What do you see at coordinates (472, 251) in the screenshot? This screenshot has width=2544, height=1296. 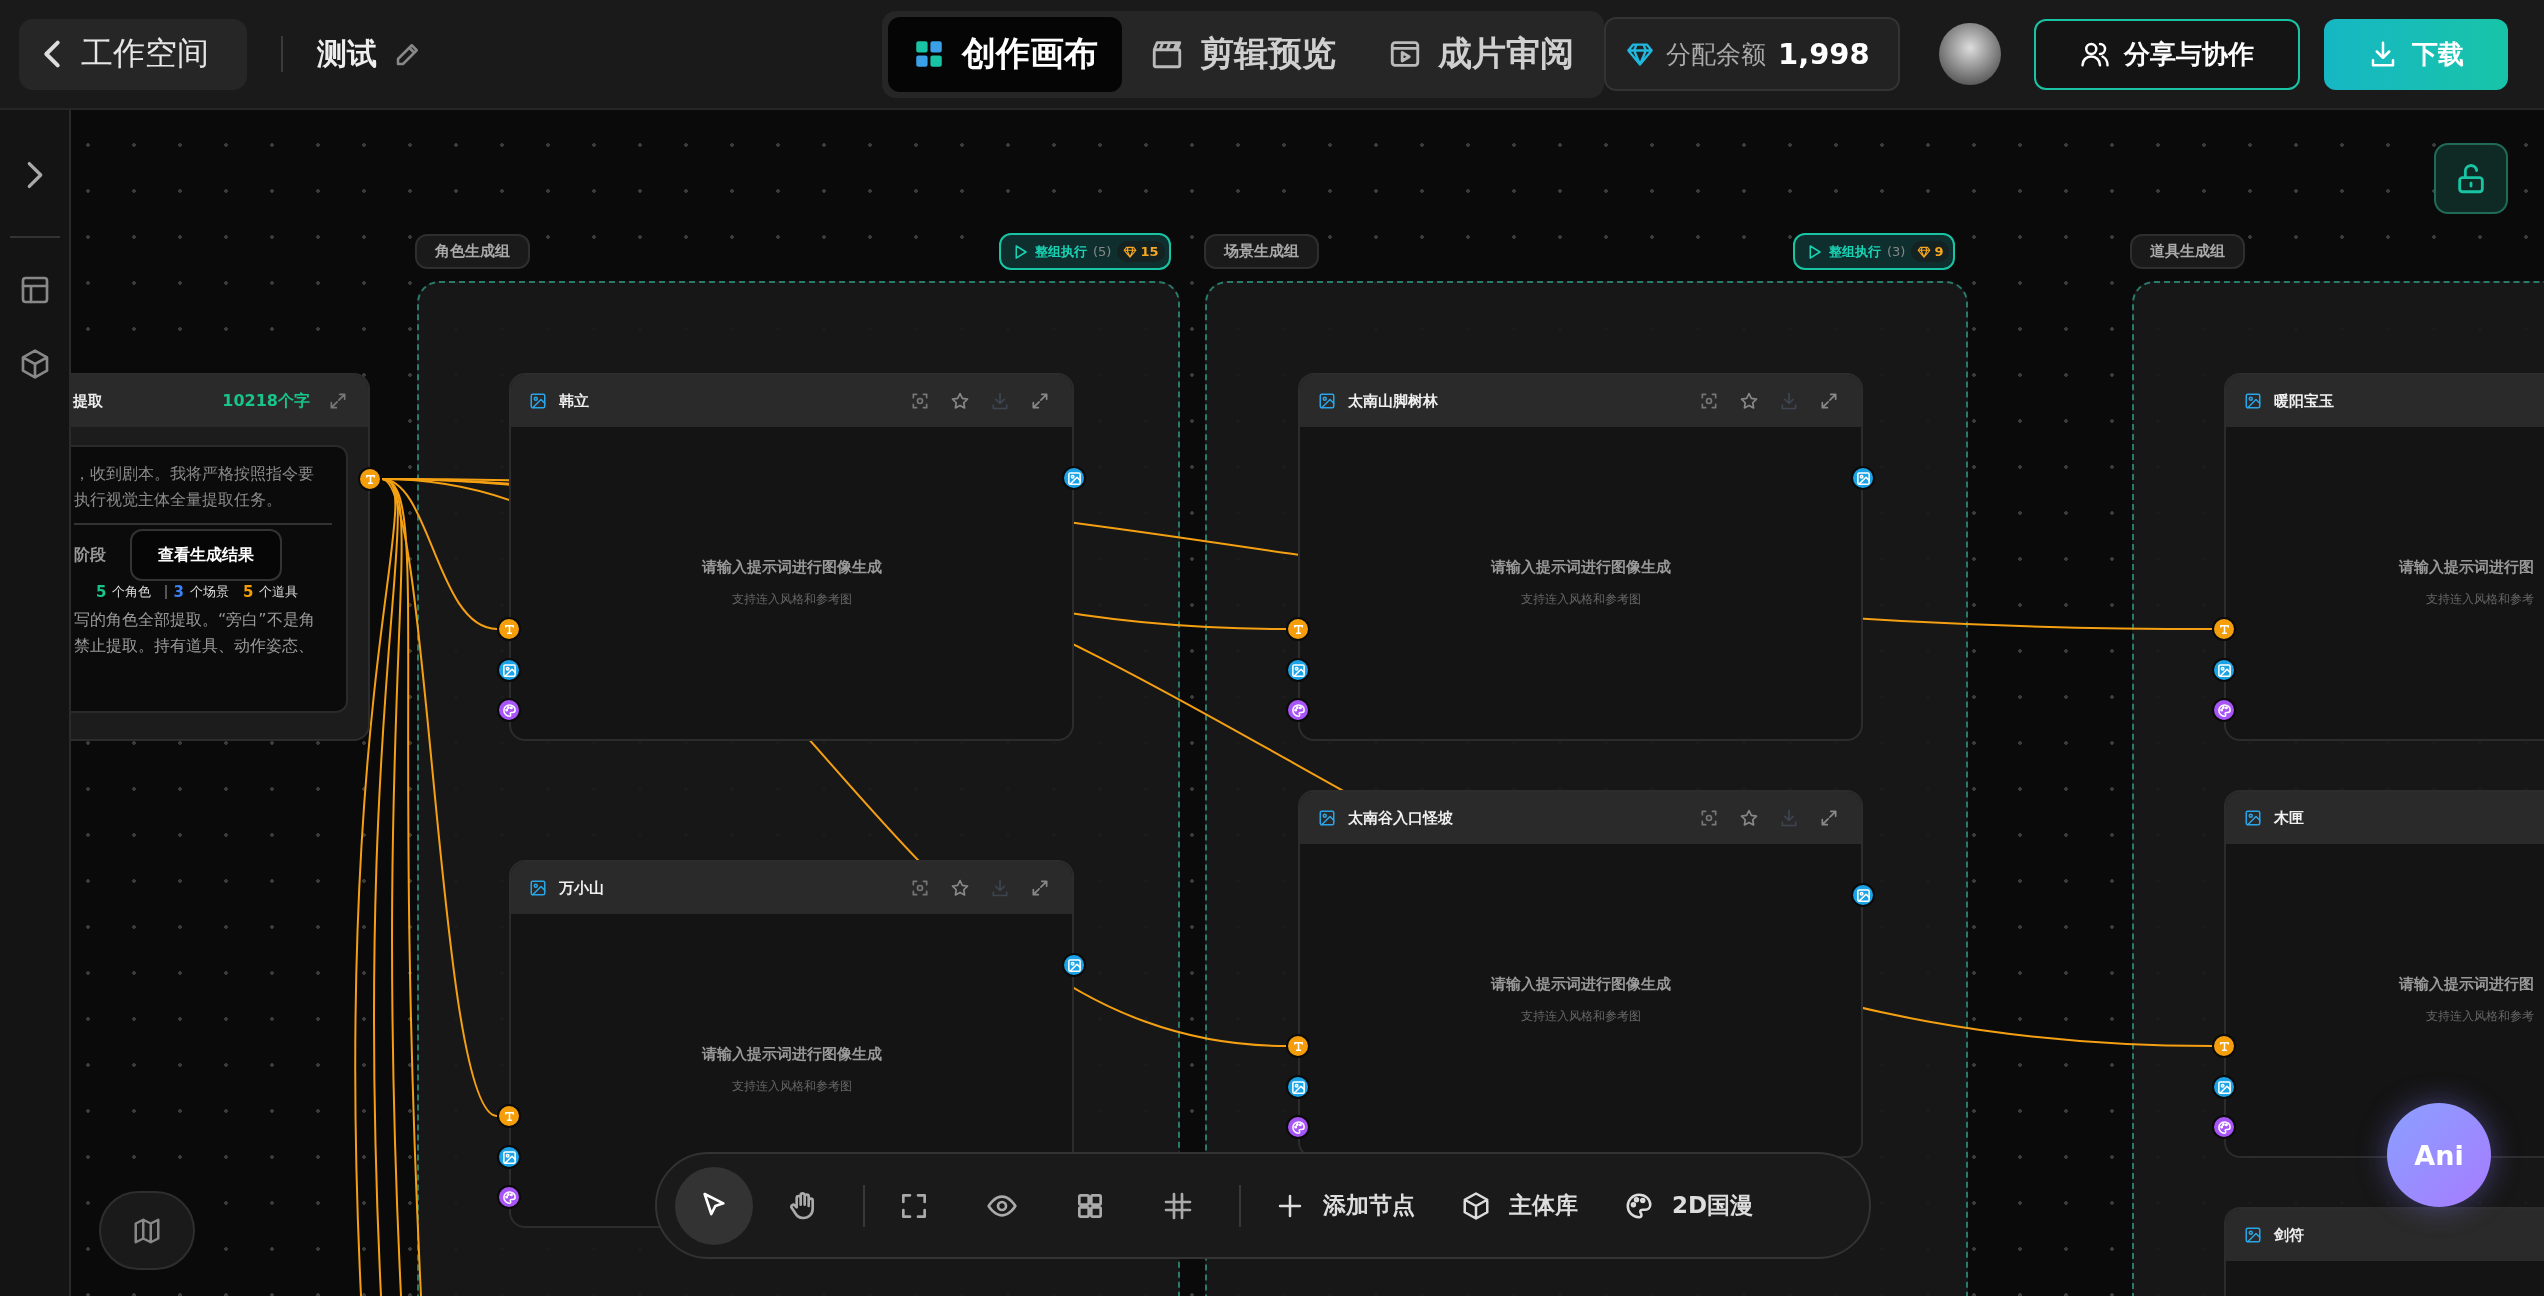 I see `group-label: 角色生成组` at bounding box center [472, 251].